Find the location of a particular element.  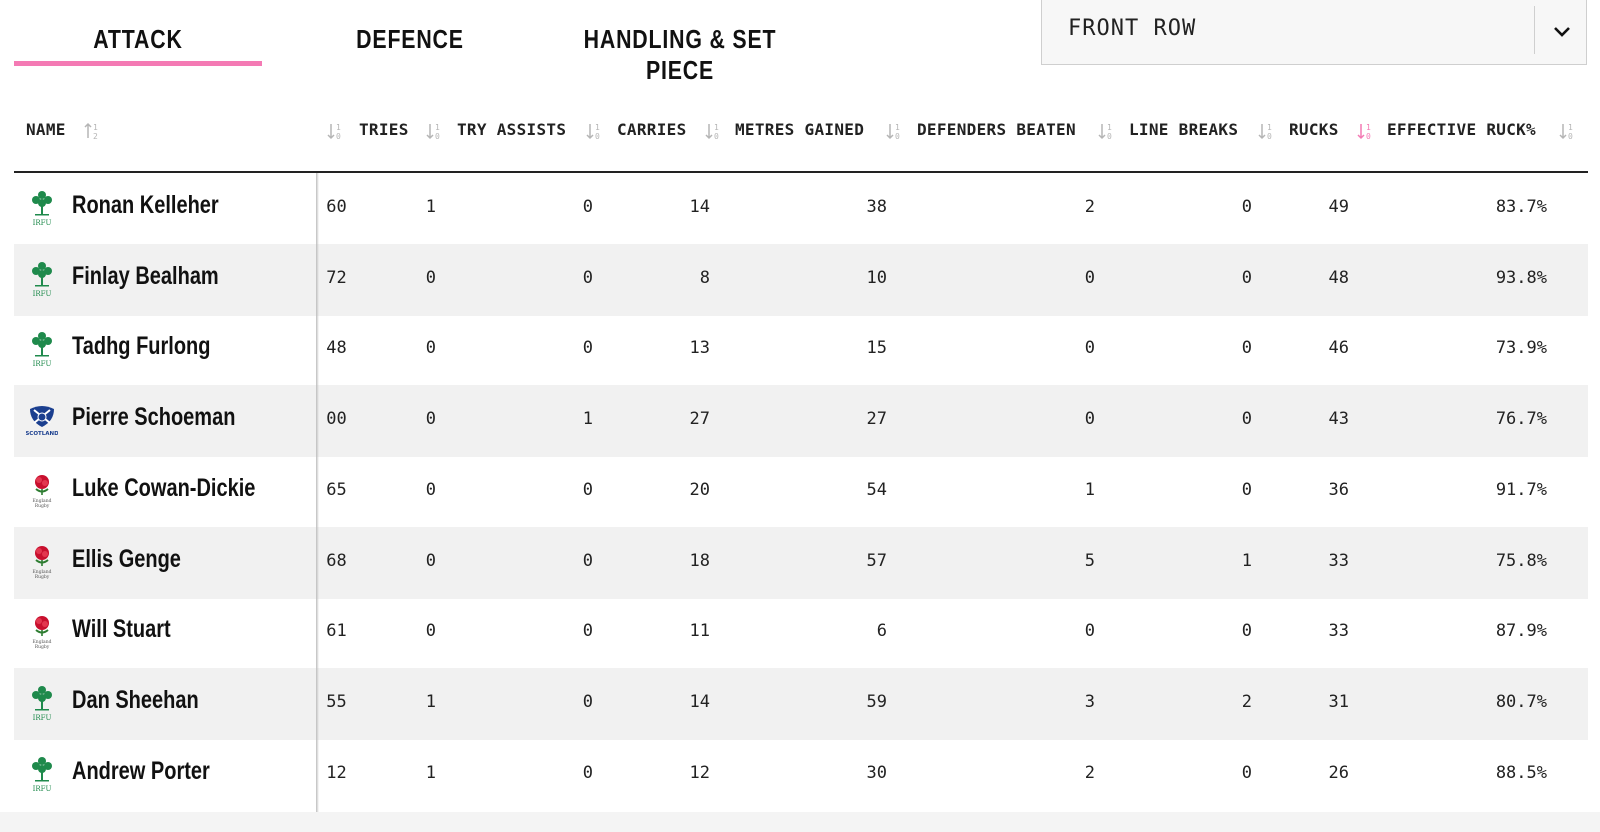

player-name: Pierre Schoeman is located at coordinates (153, 417).